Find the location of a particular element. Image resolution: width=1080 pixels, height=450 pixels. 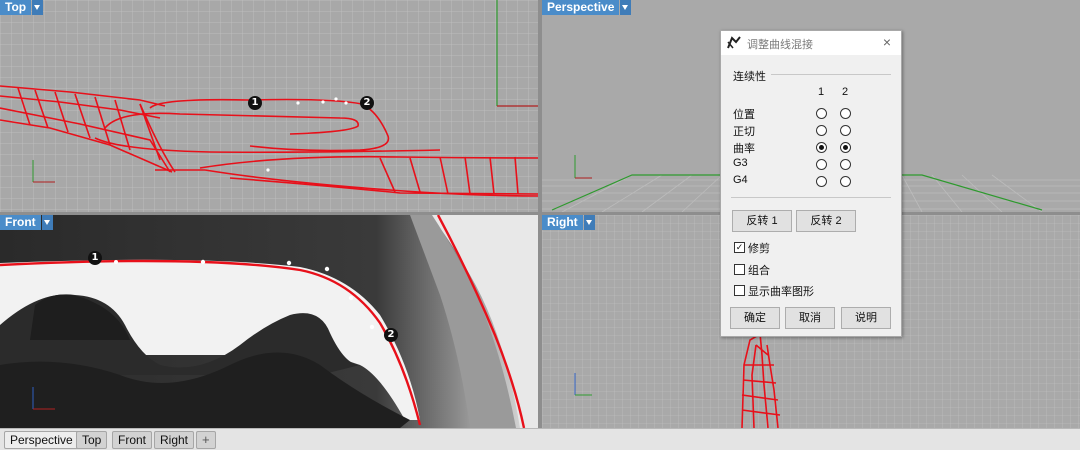

continuity-section-divider is located at coordinates (831, 74).